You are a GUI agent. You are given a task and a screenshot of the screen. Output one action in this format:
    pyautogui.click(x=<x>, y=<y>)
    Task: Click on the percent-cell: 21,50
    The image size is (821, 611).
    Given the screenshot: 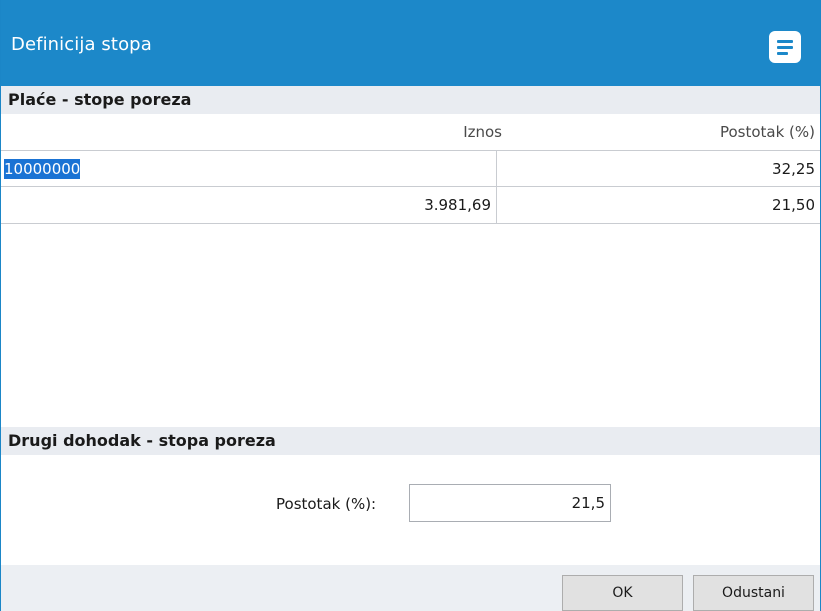 What is the action you would take?
    pyautogui.click(x=658, y=205)
    